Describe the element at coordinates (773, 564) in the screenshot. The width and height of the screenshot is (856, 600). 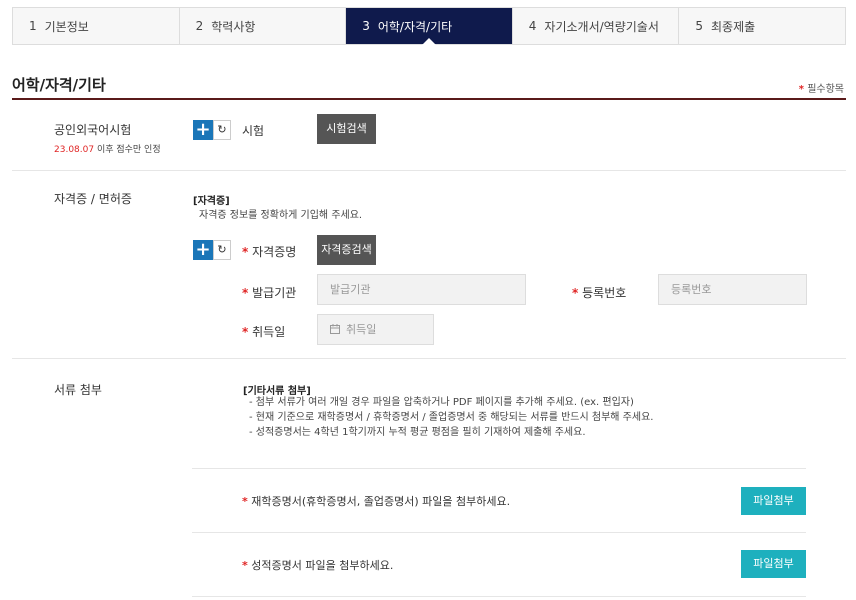
I see `transcript-attach-button: 파일첨부` at that location.